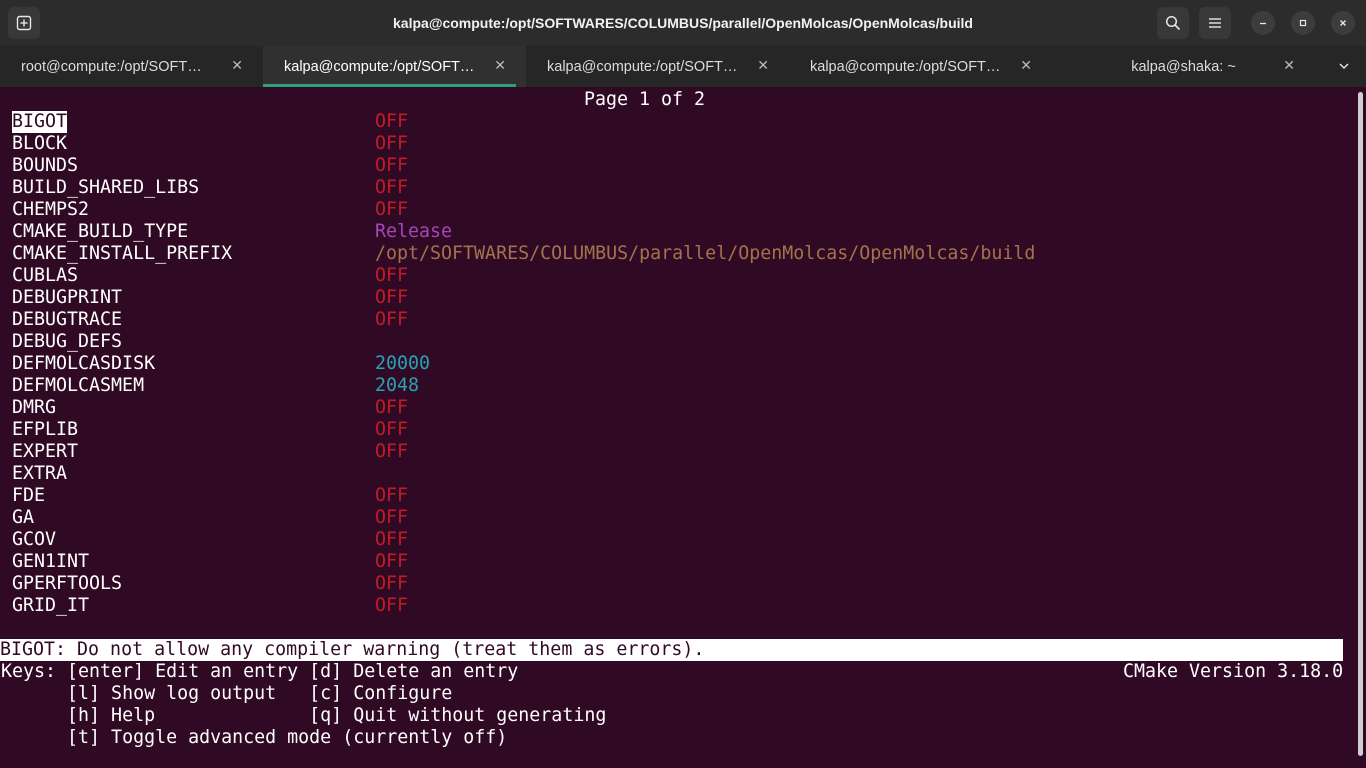 The image size is (1366, 768). I want to click on minimize-button, so click(1263, 23).